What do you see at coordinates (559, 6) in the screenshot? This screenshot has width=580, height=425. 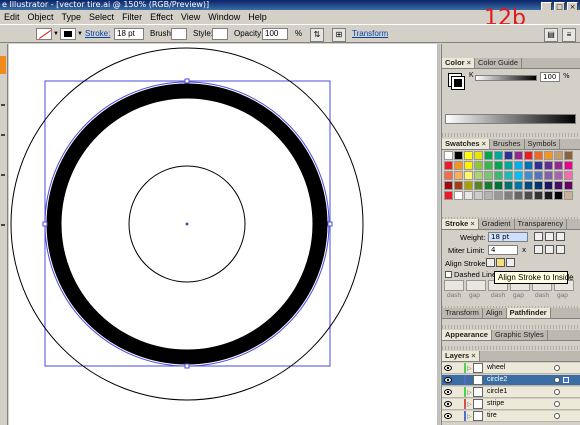 I see `maximize-button: □` at bounding box center [559, 6].